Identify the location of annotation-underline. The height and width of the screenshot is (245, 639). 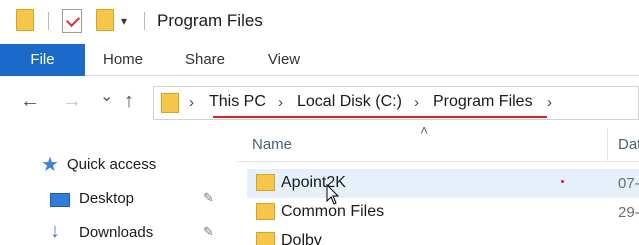
(380, 117).